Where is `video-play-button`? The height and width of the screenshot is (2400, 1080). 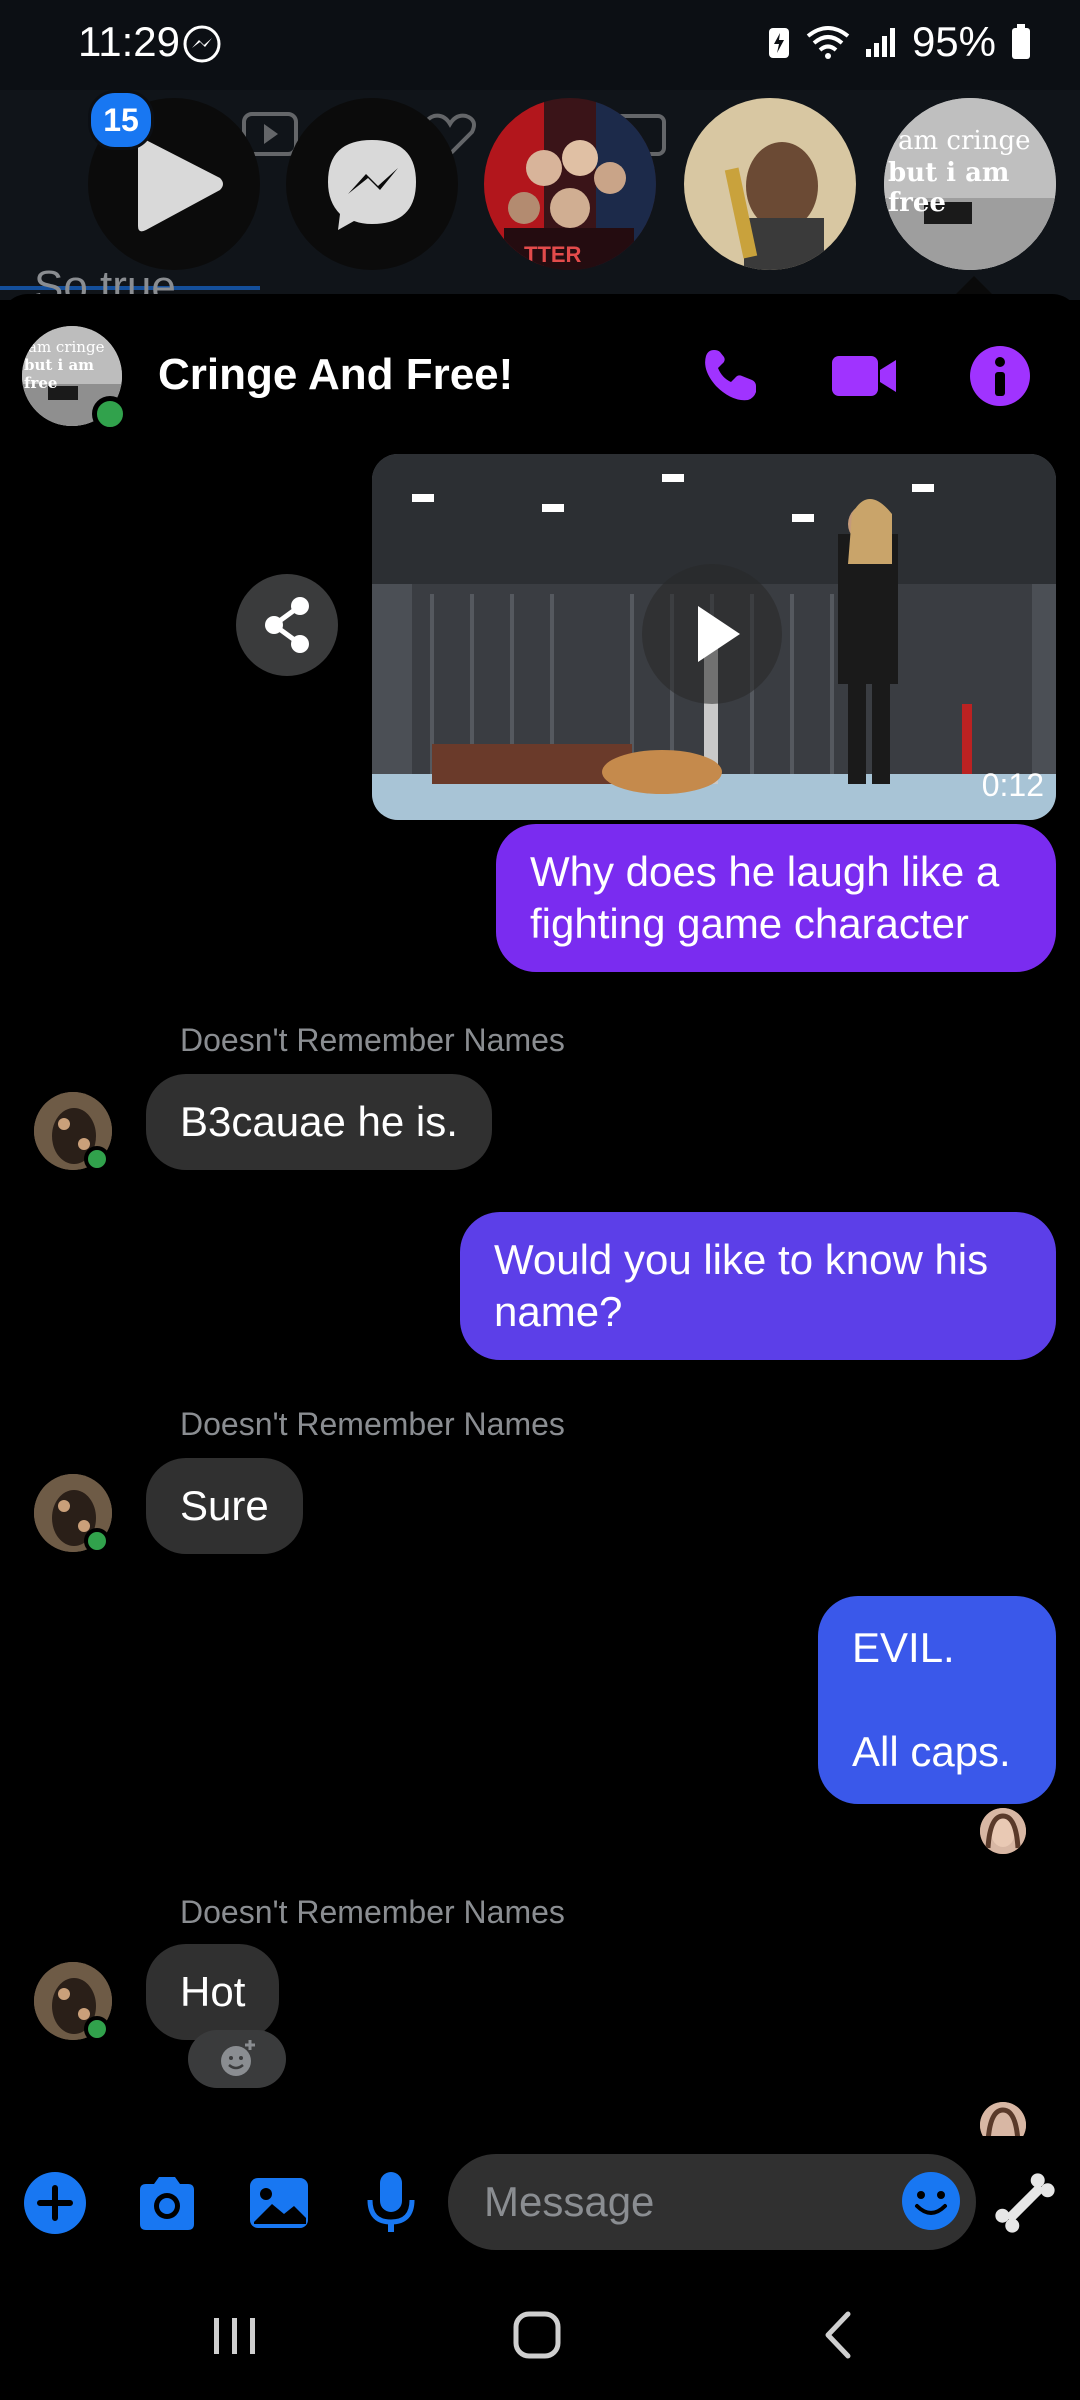 video-play-button is located at coordinates (712, 634).